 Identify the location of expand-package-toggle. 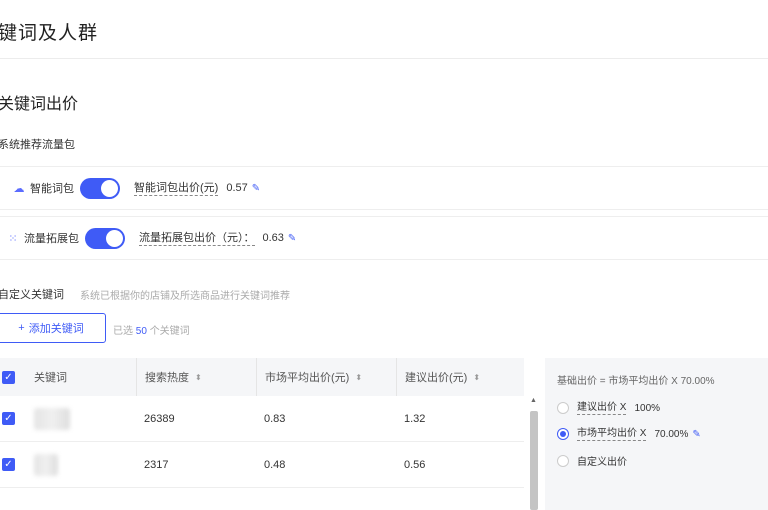
(105, 238).